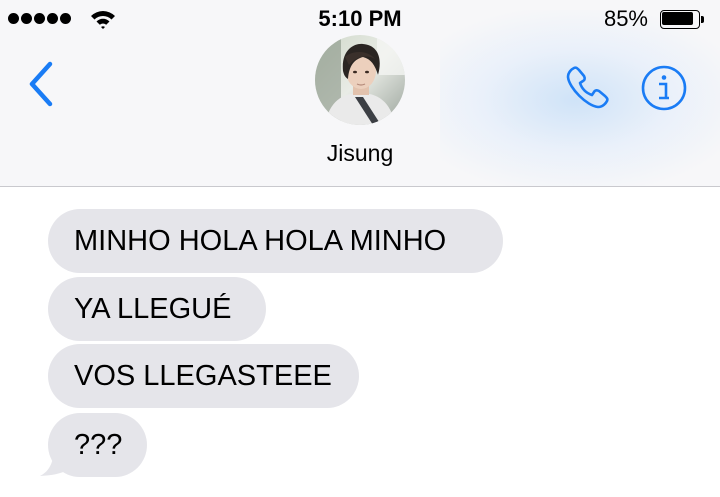 Image resolution: width=720 pixels, height=497 pixels. What do you see at coordinates (360, 153) in the screenshot?
I see `contact-name: Jisung` at bounding box center [360, 153].